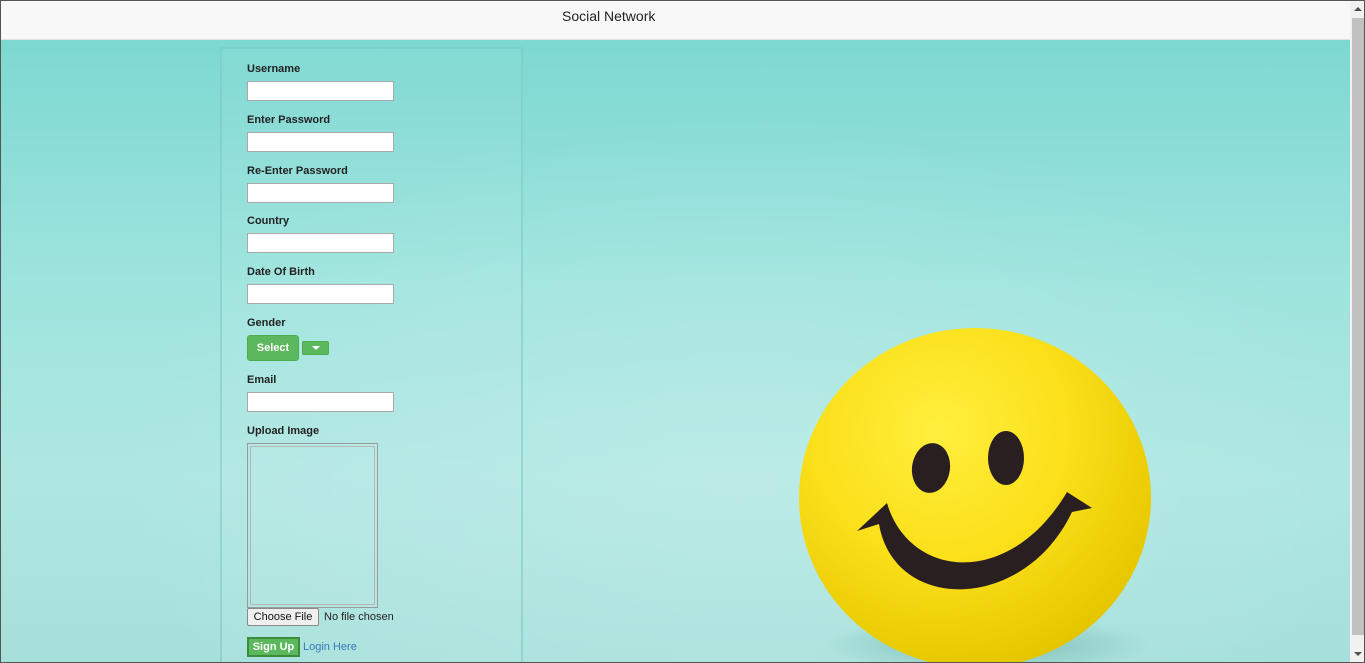  I want to click on caret-down-icon, so click(315, 348).